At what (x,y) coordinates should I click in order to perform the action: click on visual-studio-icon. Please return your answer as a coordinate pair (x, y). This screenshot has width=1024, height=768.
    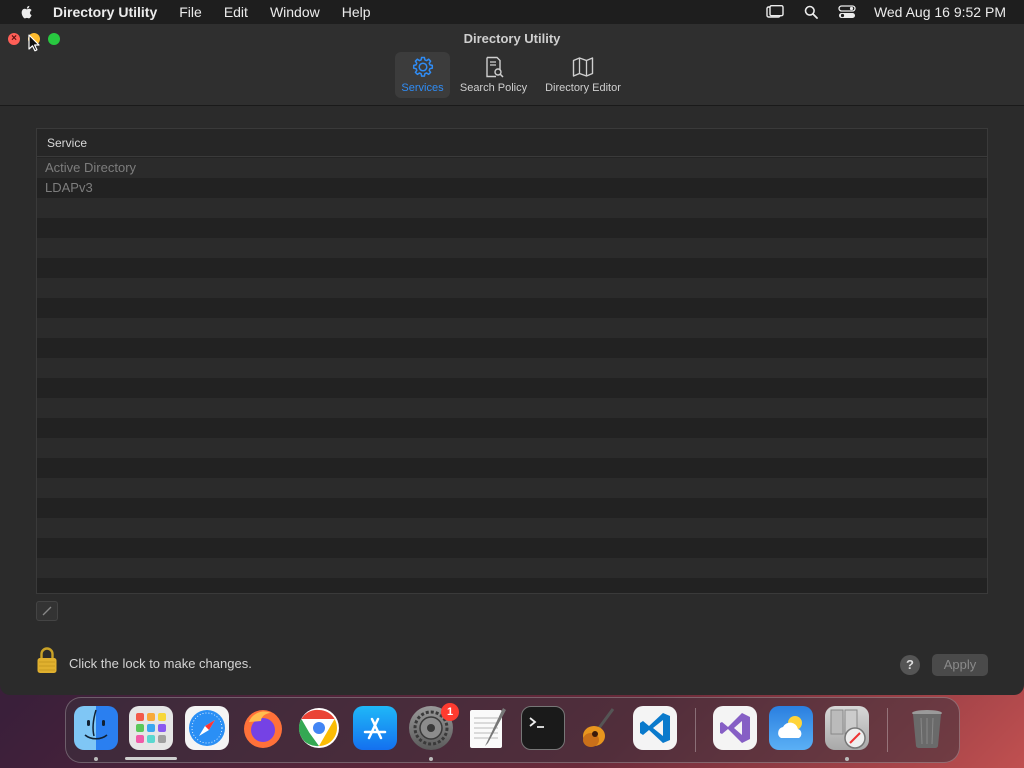
    Looking at the image, I should click on (735, 728).